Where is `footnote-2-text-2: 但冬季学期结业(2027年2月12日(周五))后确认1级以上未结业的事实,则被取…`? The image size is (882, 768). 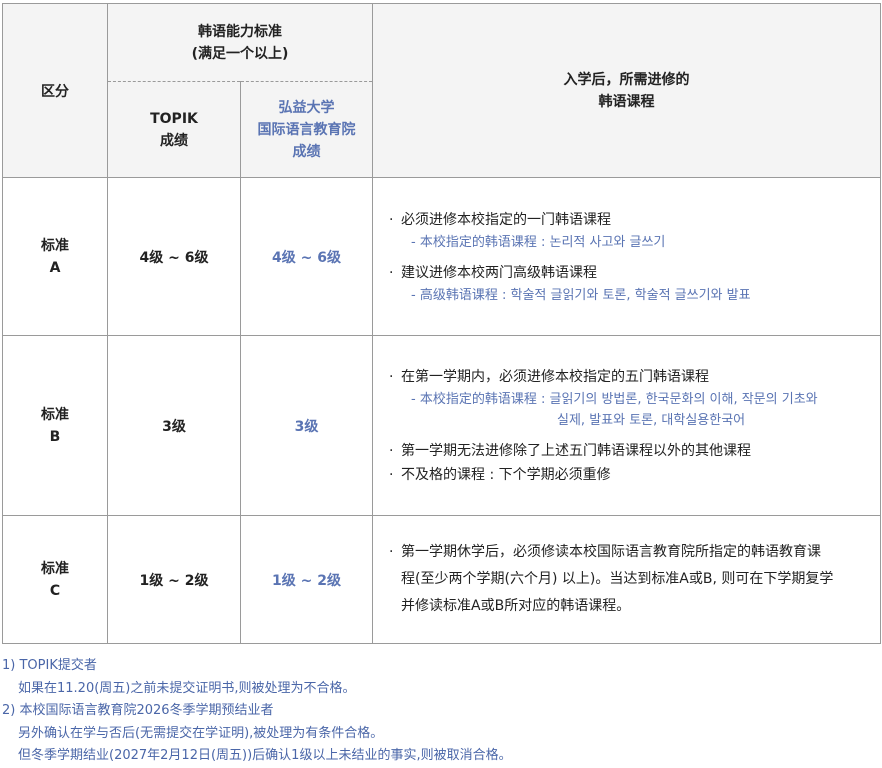 footnote-2-text-2: 但冬季学期结业(2027年2月12日(周五))后确认1级以上未结业的事实,则被取… is located at coordinates (265, 755).